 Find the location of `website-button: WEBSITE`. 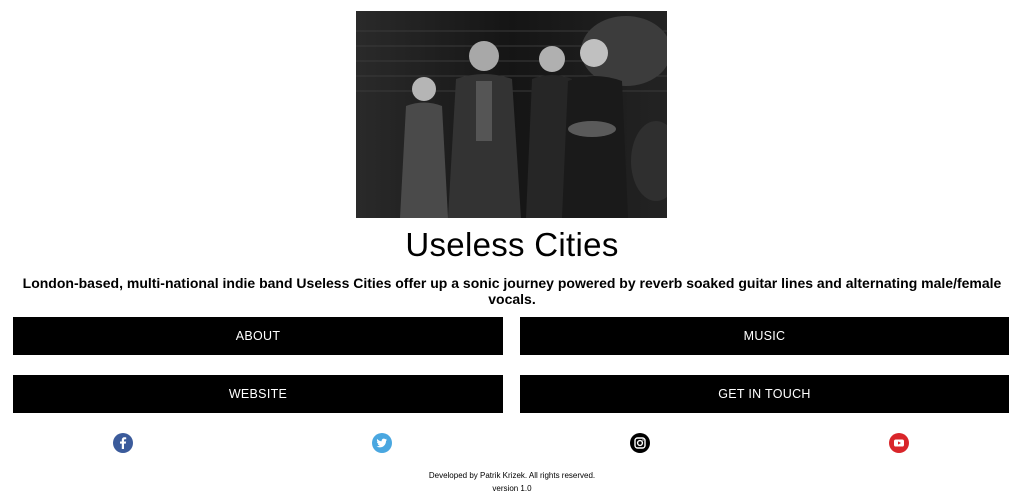

website-button: WEBSITE is located at coordinates (258, 394).